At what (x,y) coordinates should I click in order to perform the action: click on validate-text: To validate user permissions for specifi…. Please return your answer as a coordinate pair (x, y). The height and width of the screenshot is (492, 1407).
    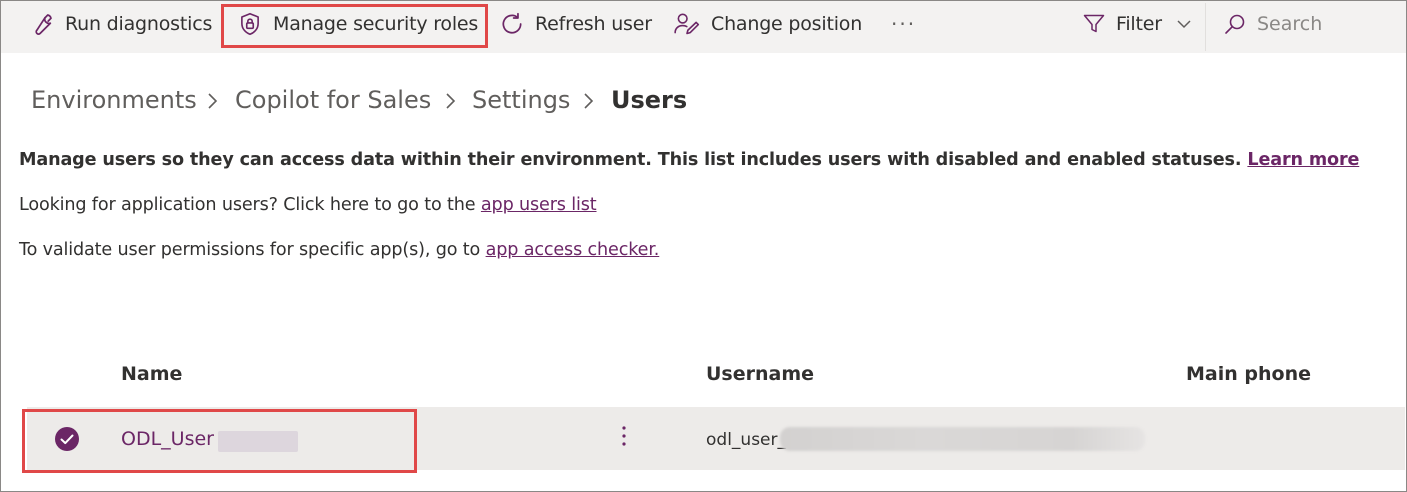
    Looking at the image, I should click on (250, 250).